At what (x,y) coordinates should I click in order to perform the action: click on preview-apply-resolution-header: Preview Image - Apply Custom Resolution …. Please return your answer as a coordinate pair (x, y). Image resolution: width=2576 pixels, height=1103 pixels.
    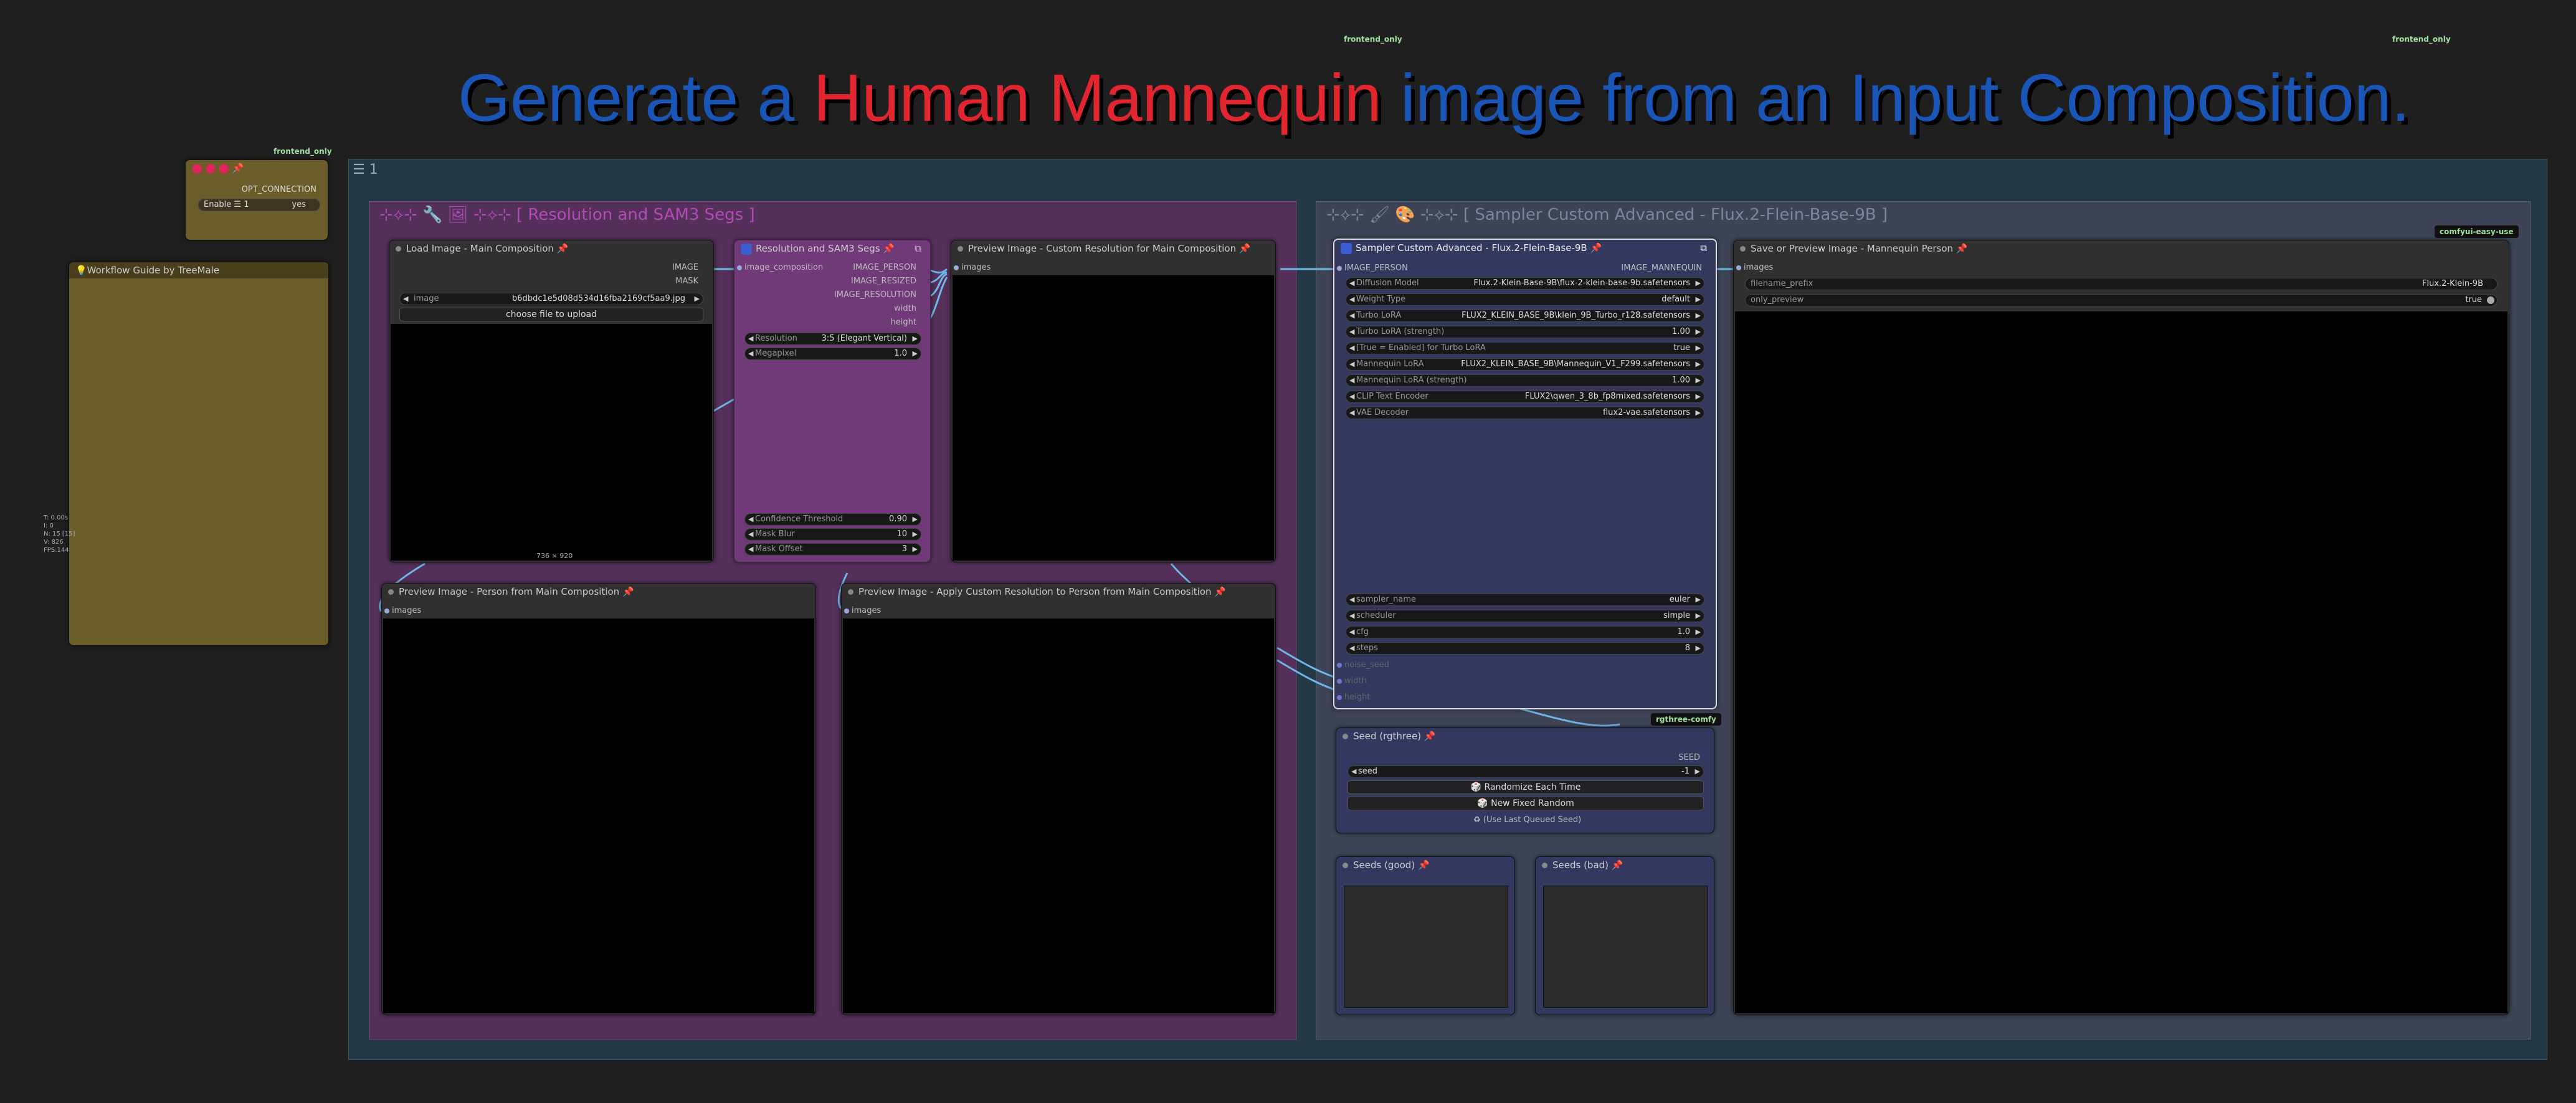
    Looking at the image, I should click on (1058, 592).